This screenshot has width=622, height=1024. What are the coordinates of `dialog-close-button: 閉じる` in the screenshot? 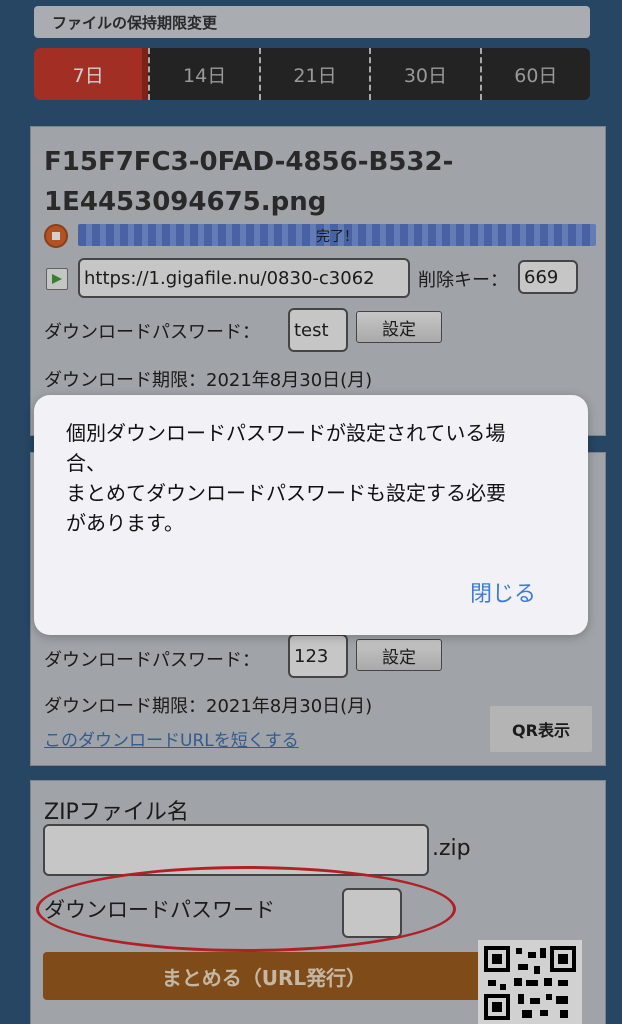 It's located at (503, 592).